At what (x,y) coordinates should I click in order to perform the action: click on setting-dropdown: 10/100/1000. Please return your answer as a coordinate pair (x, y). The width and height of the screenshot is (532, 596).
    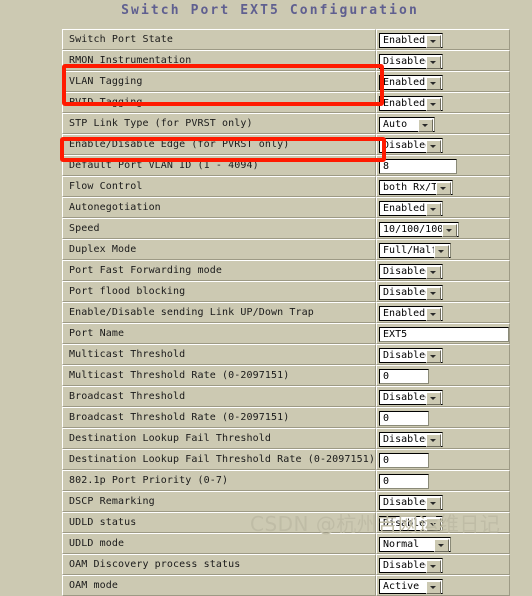
    Looking at the image, I should click on (419, 229).